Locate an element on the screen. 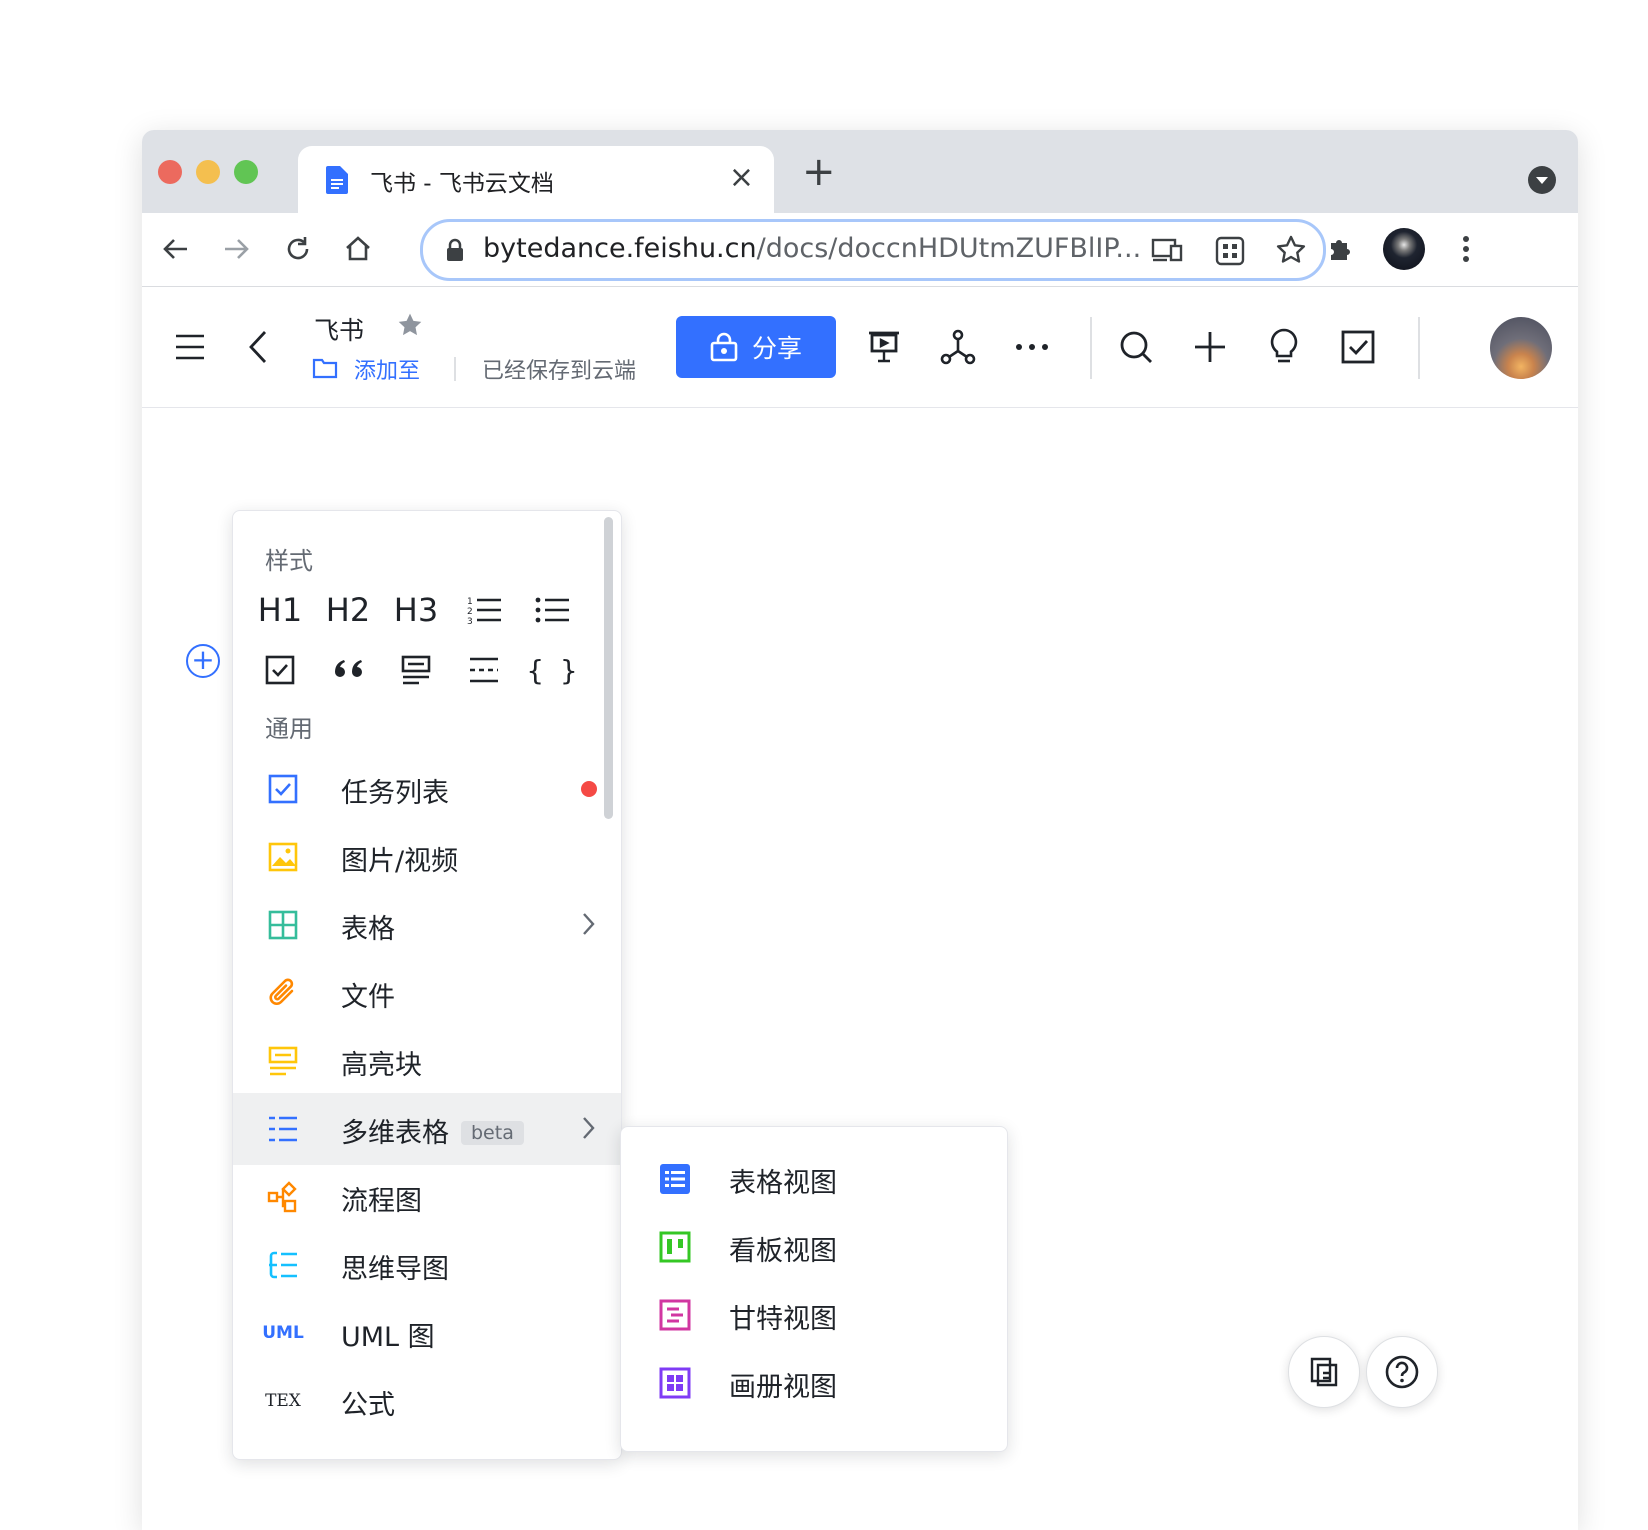  mindmap-icon is located at coordinates (283, 1265).